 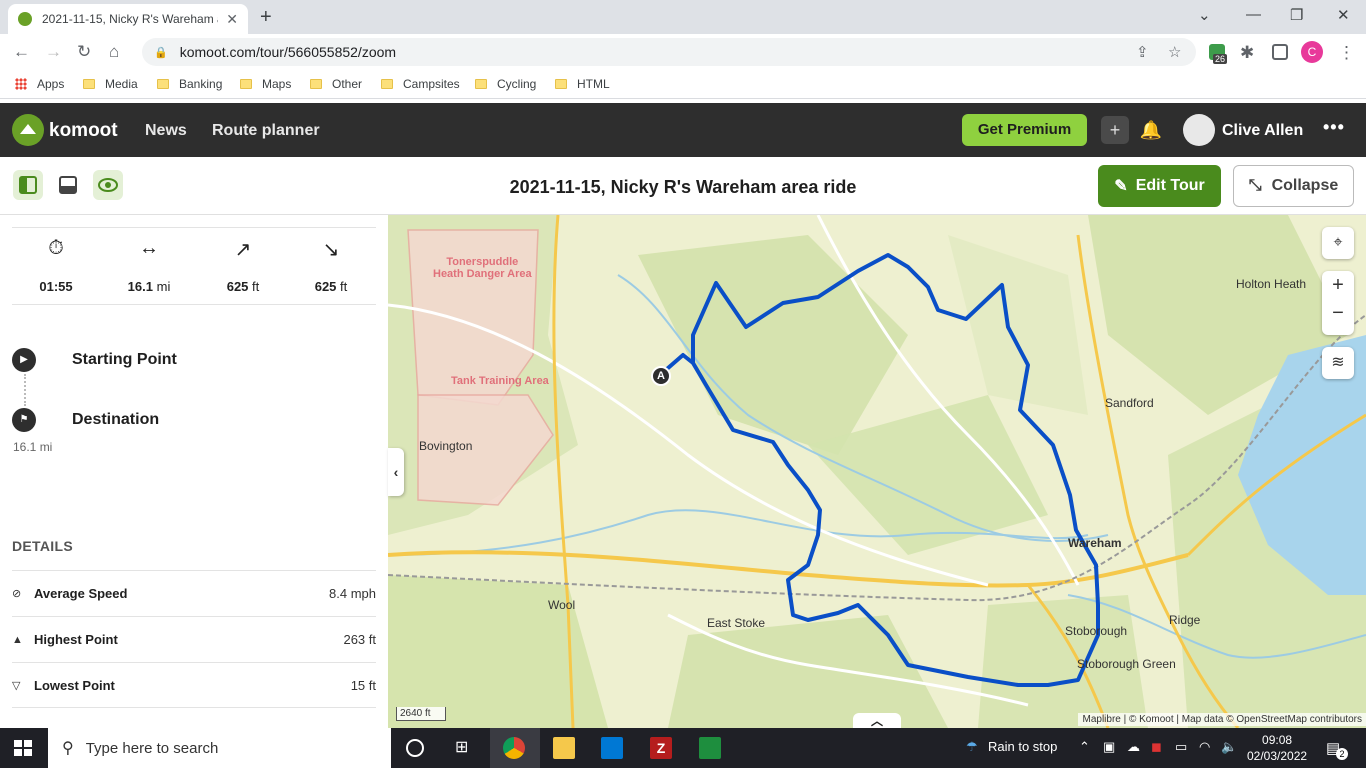 What do you see at coordinates (1133, 747) in the screenshot?
I see `onedrive-cloud-icon: ☁` at bounding box center [1133, 747].